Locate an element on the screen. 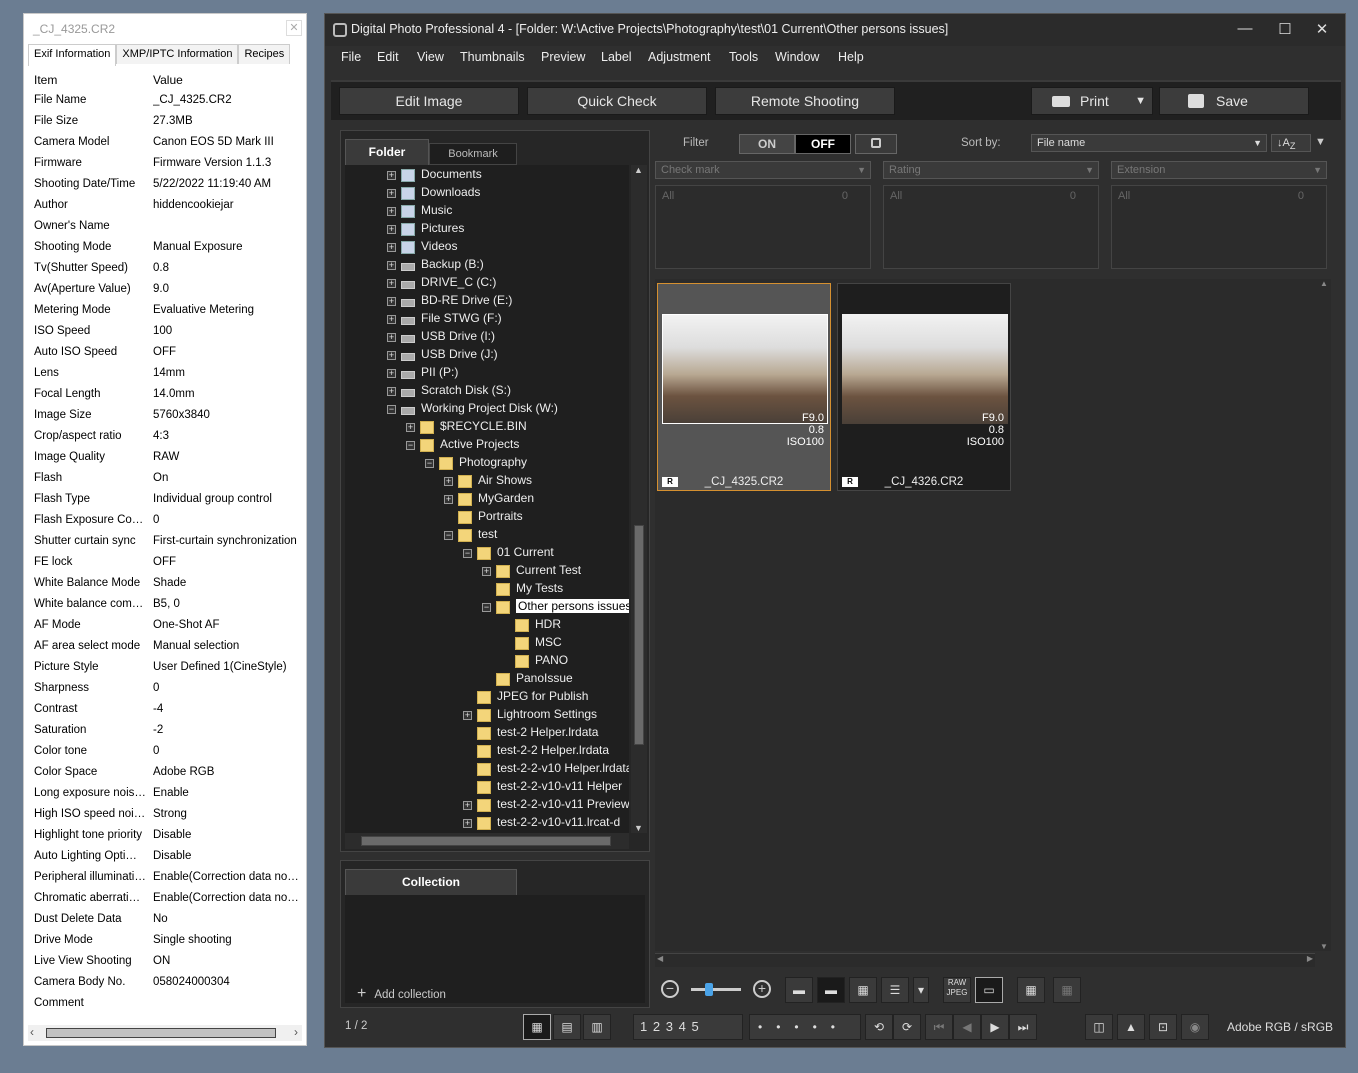  focus-point-icon: ⊡ is located at coordinates (1163, 1027).